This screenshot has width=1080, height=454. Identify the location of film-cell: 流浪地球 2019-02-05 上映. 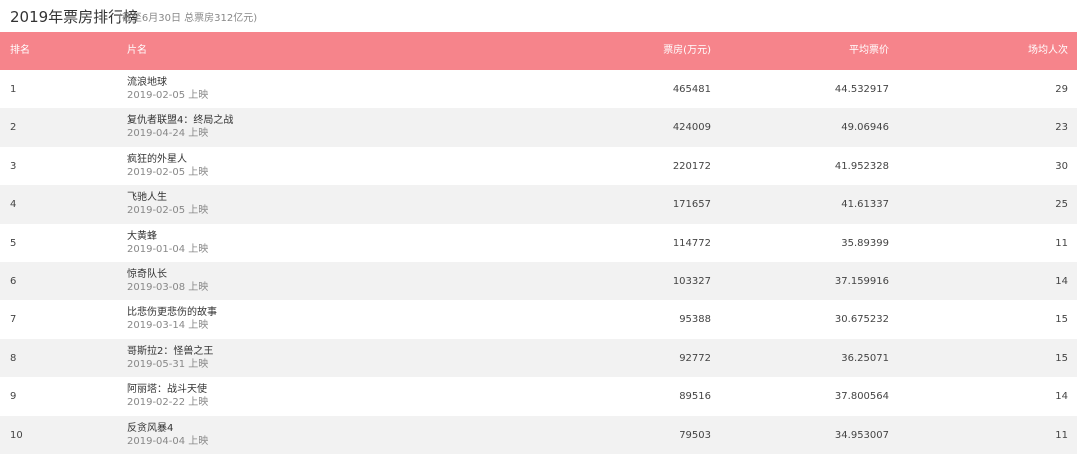
(167, 89).